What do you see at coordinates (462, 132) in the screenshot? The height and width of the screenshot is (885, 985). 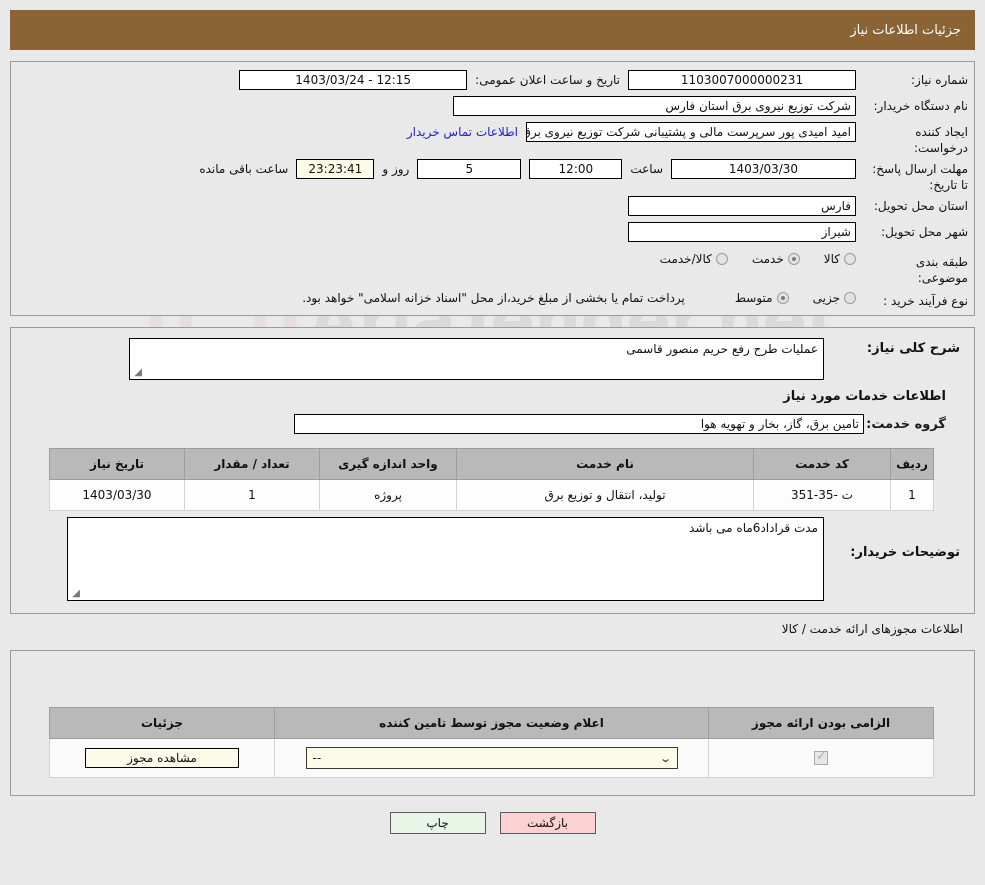 I see `buyer-contact-link: اطلاعات تماس خریدار` at bounding box center [462, 132].